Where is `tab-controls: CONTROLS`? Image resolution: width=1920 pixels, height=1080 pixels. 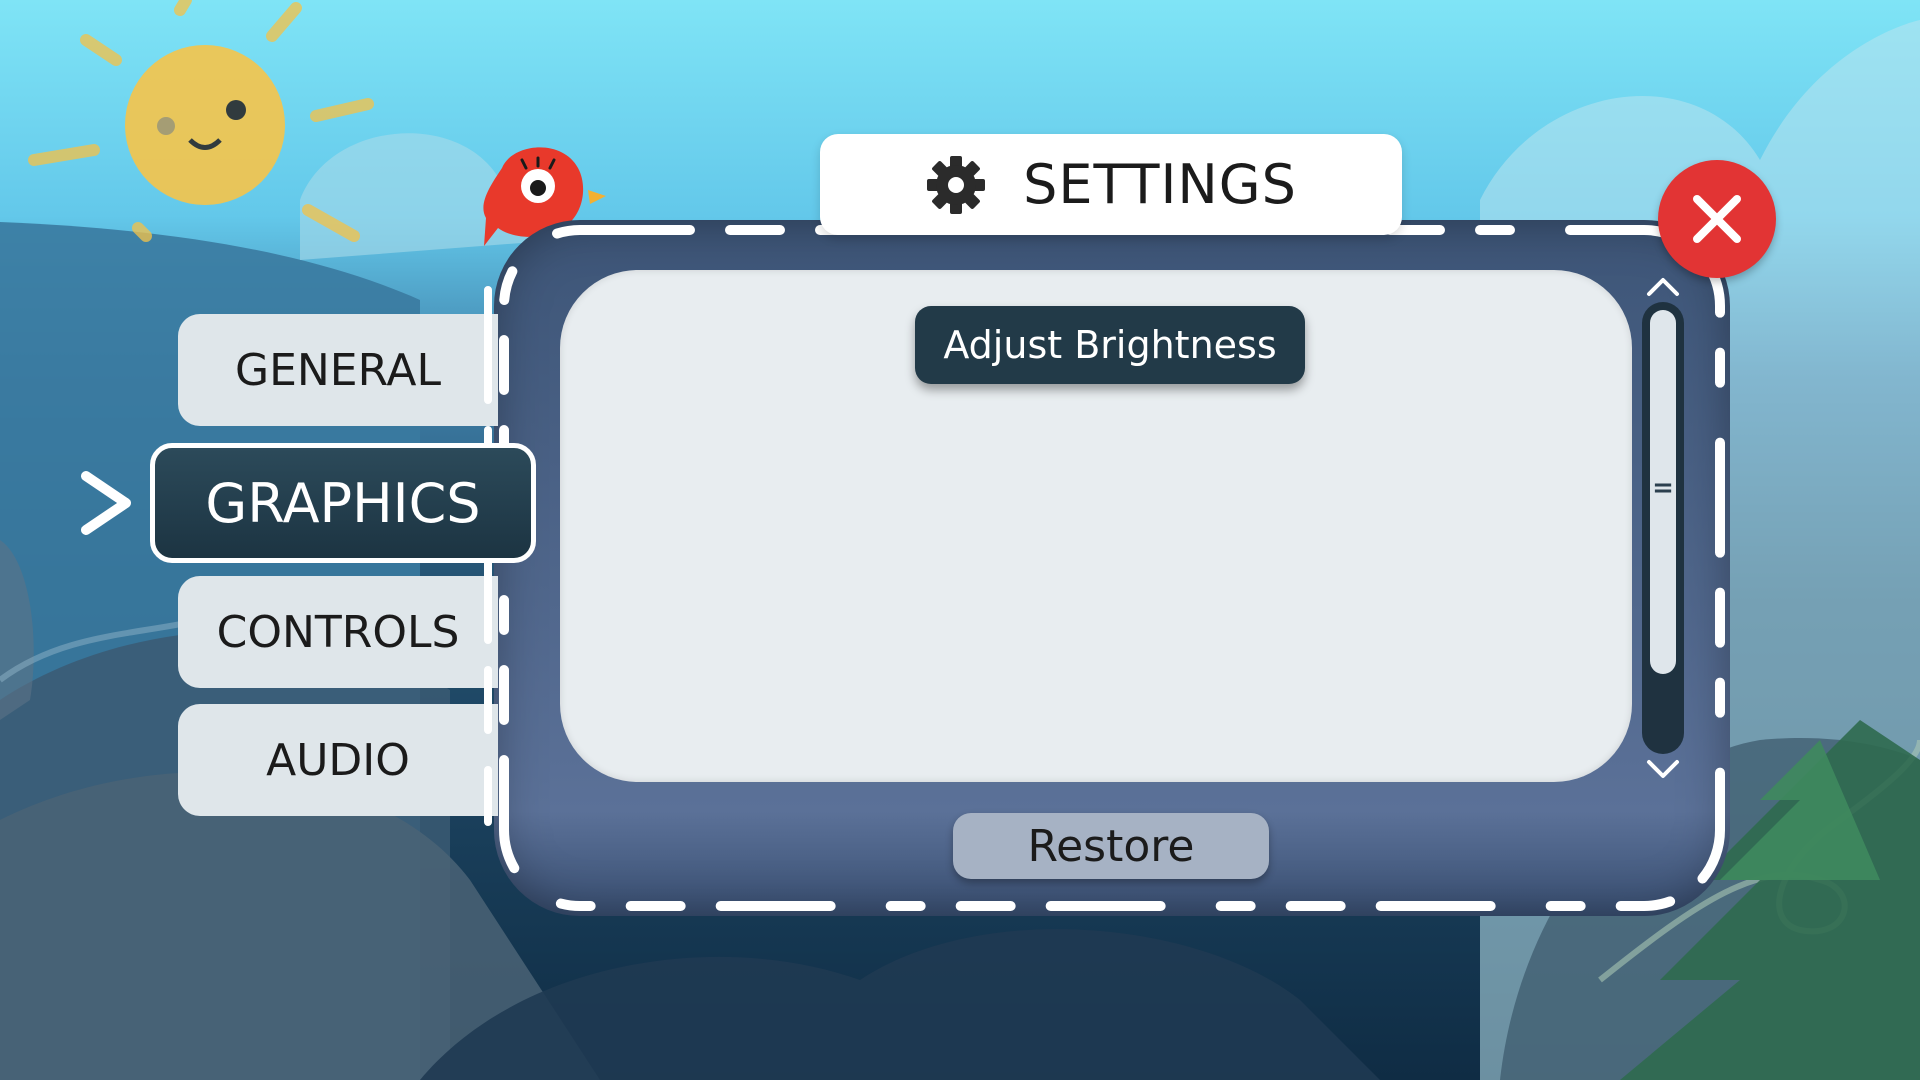
tab-controls: CONTROLS is located at coordinates (338, 632).